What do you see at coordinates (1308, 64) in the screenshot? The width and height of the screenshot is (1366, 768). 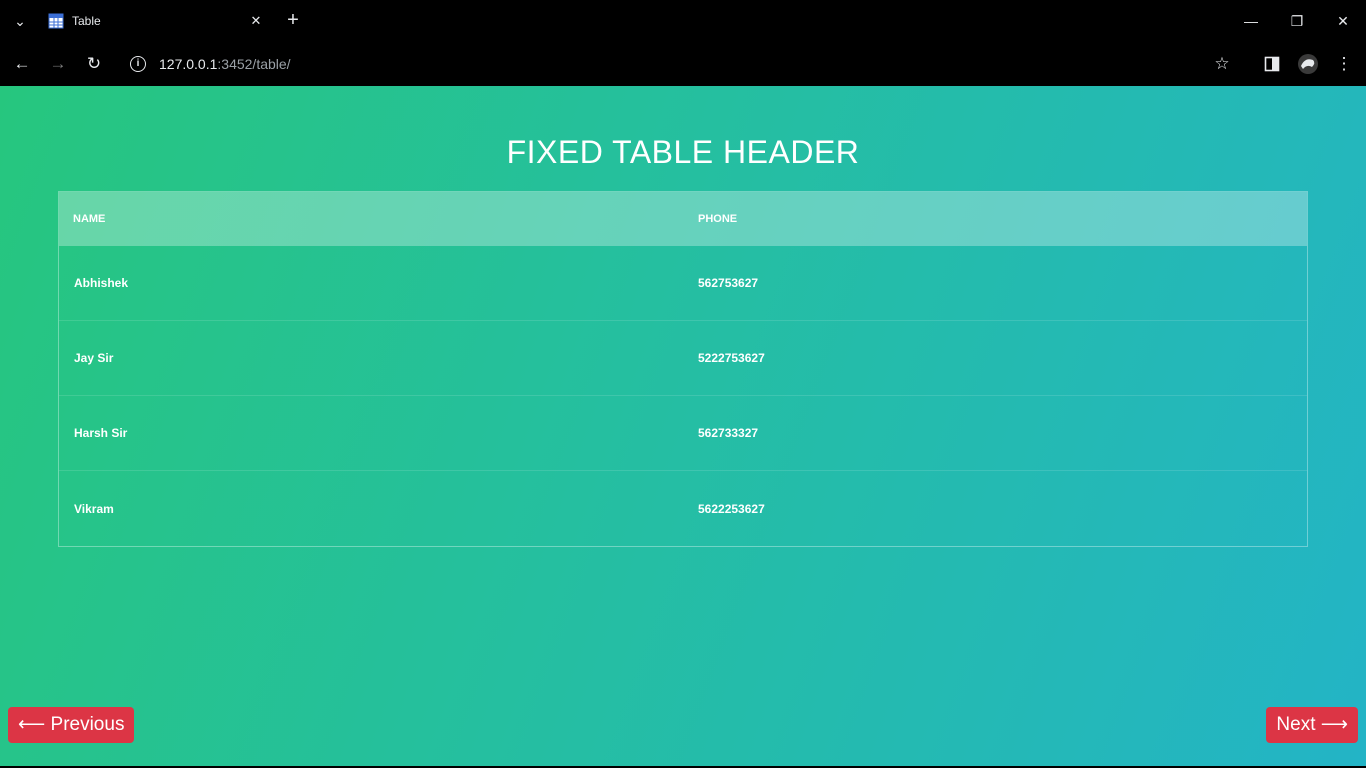 I see `avatar-icon` at bounding box center [1308, 64].